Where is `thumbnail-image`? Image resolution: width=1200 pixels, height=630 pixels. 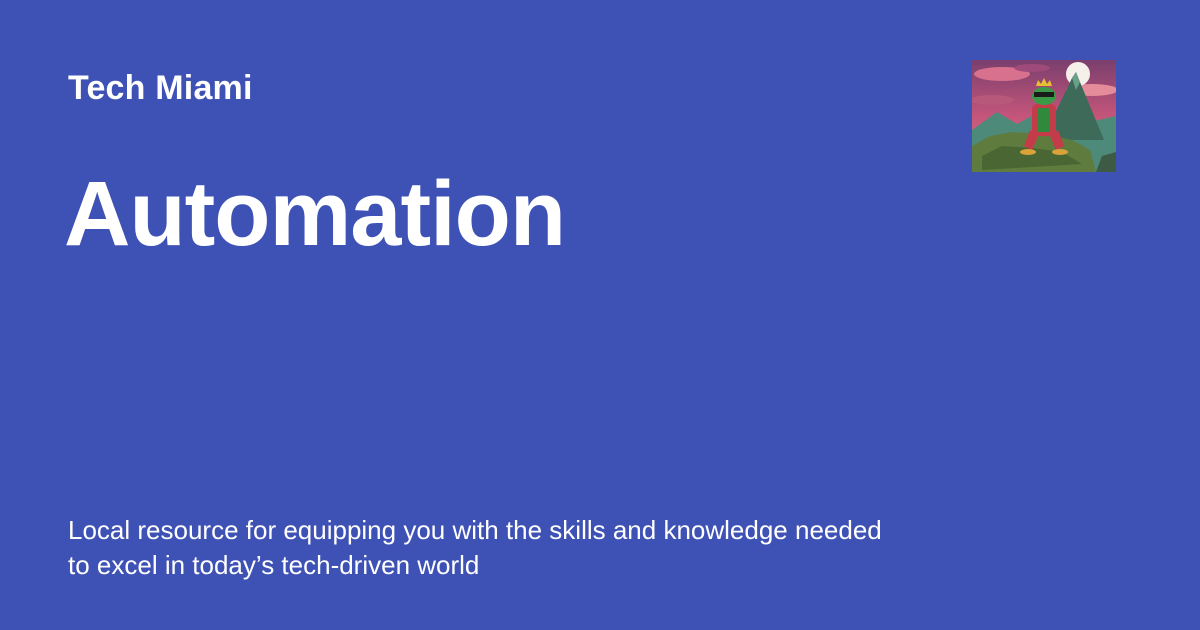
thumbnail-image is located at coordinates (1044, 116).